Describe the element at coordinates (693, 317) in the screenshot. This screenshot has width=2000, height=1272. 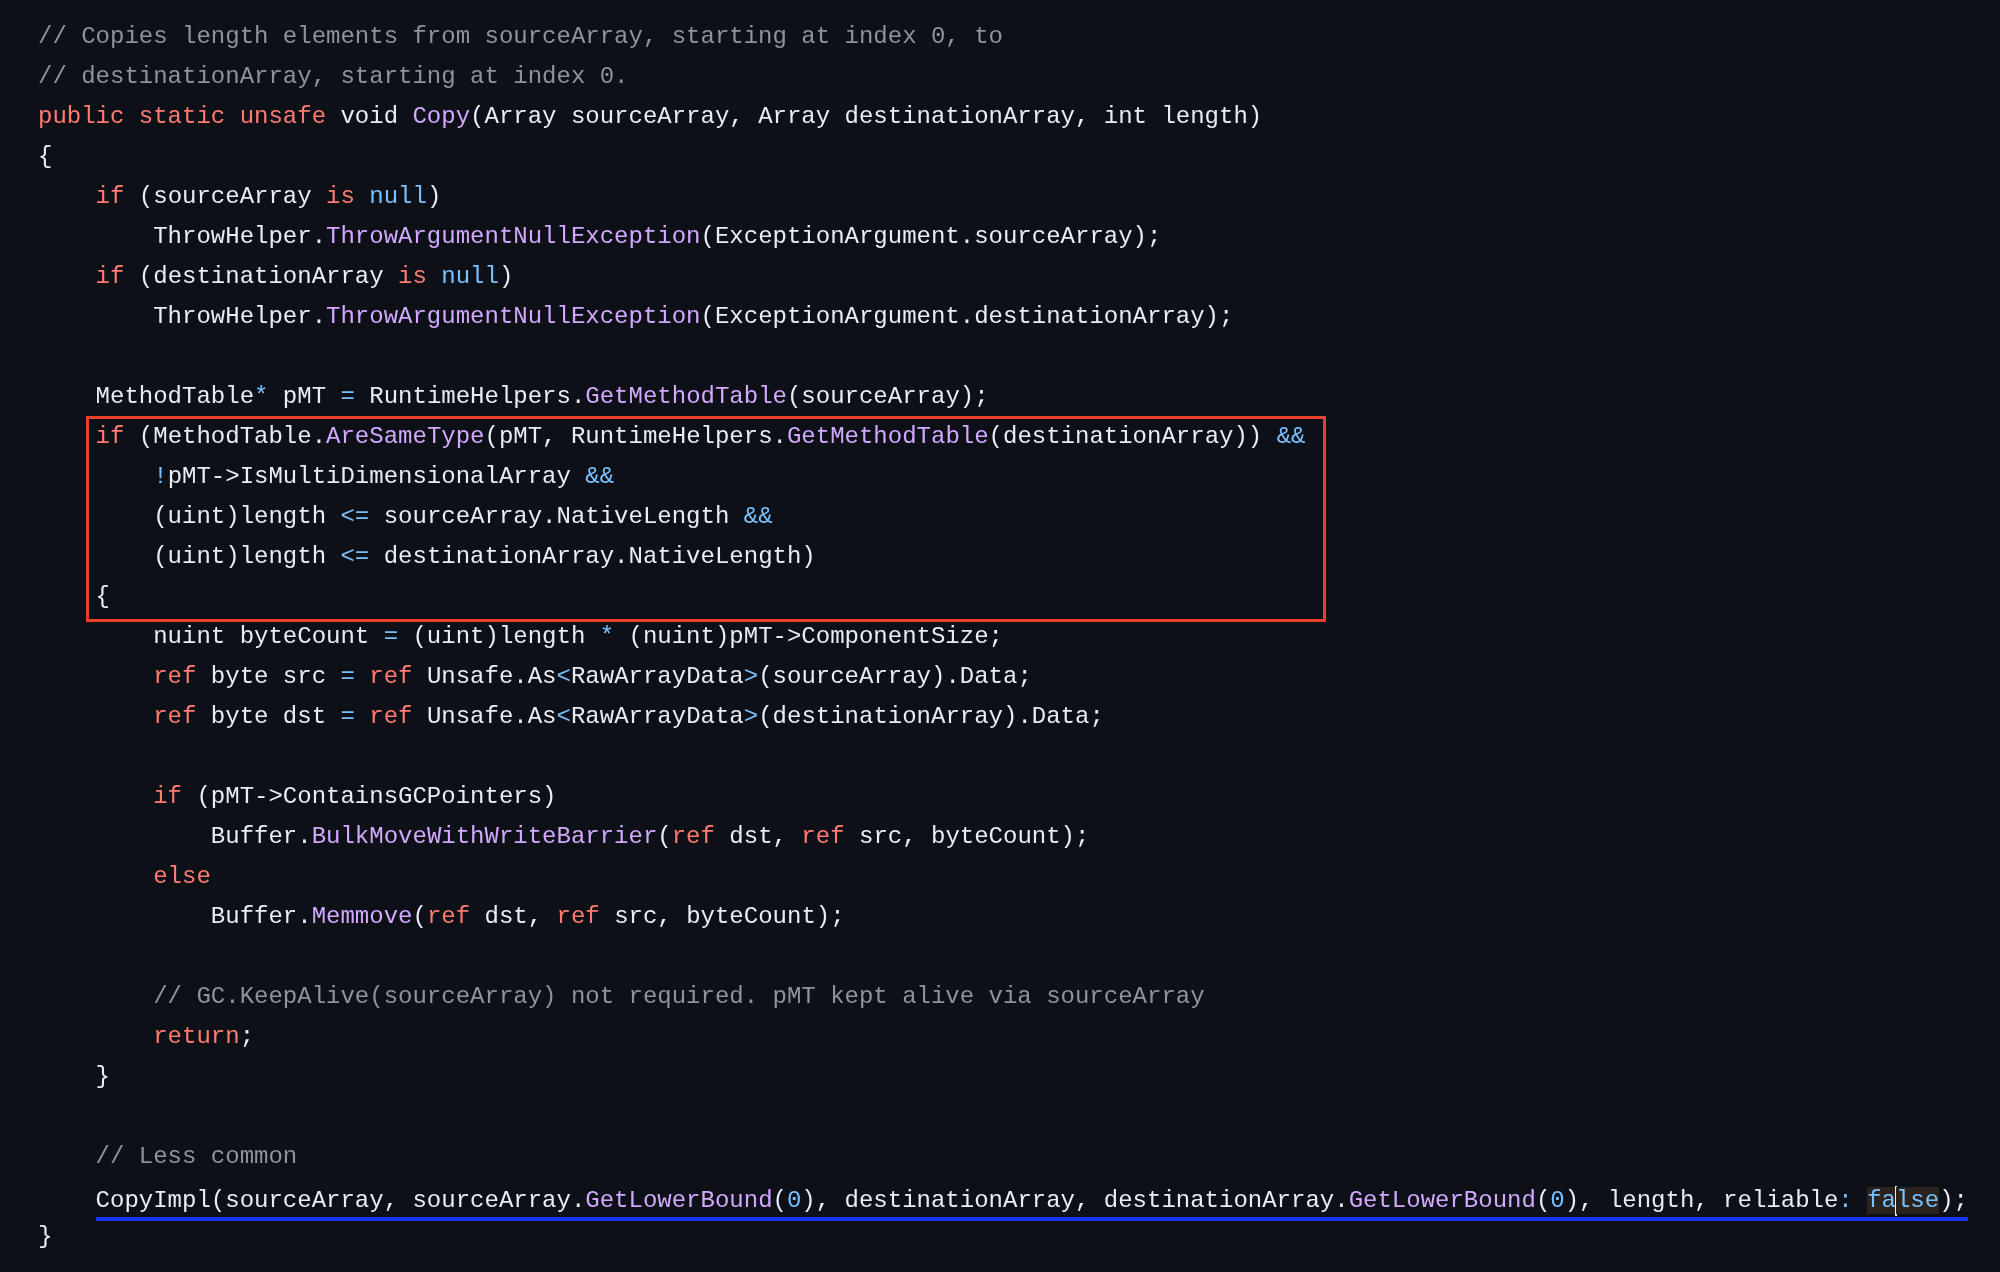
I see `code-line: ThrowHelper.ThrowArgumentNullException(ExceptionArgument.destinationArray);` at that location.